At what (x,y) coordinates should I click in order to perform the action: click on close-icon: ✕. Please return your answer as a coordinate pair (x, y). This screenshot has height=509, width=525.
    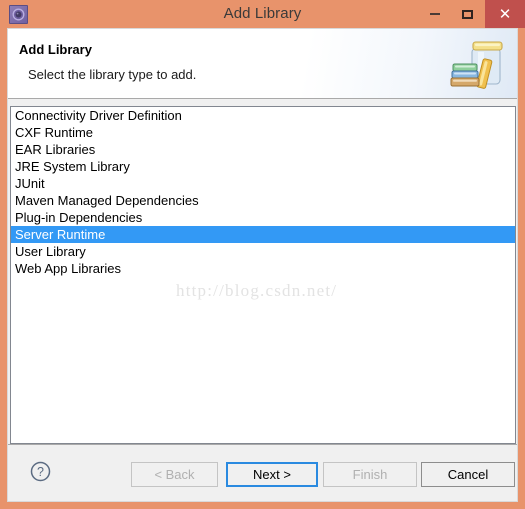
    Looking at the image, I should click on (505, 14).